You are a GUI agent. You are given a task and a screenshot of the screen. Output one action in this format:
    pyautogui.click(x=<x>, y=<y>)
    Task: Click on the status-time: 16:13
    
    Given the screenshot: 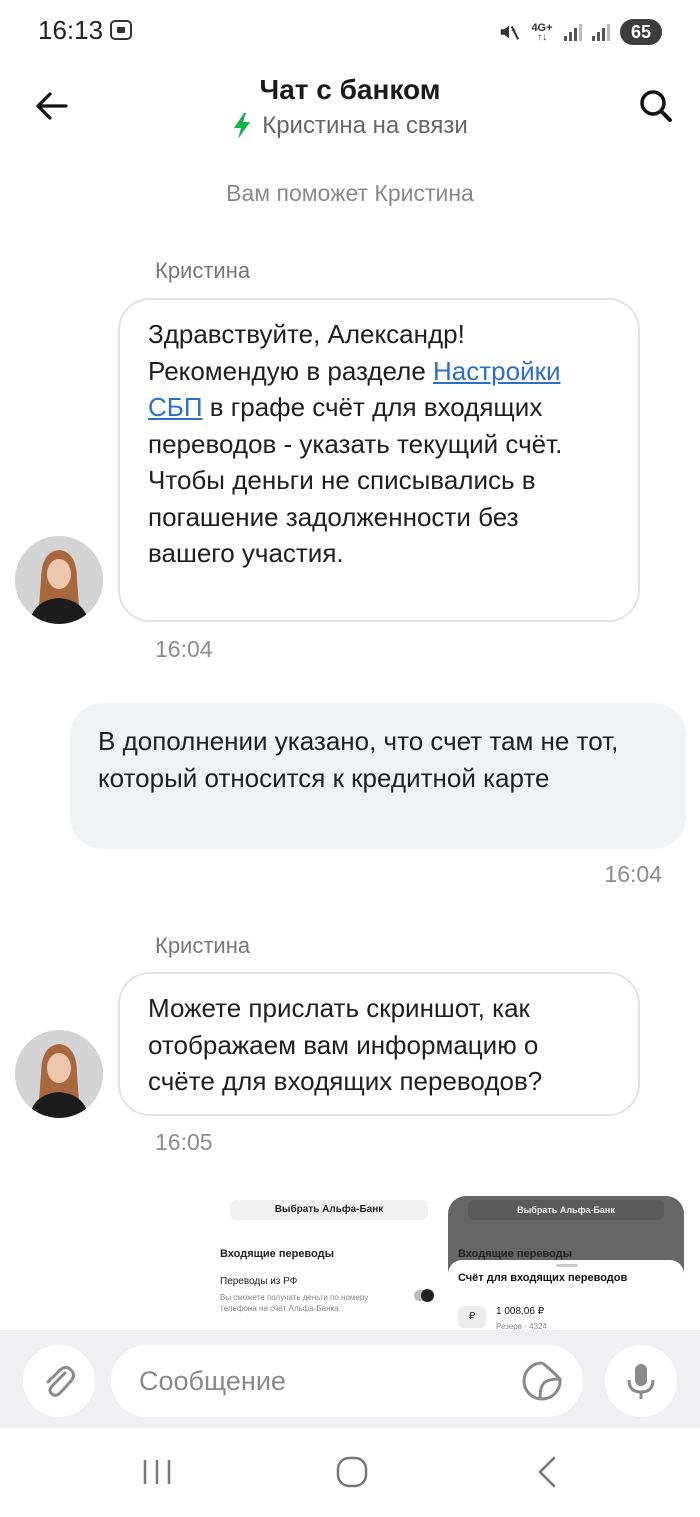 What is the action you would take?
    pyautogui.click(x=71, y=30)
    